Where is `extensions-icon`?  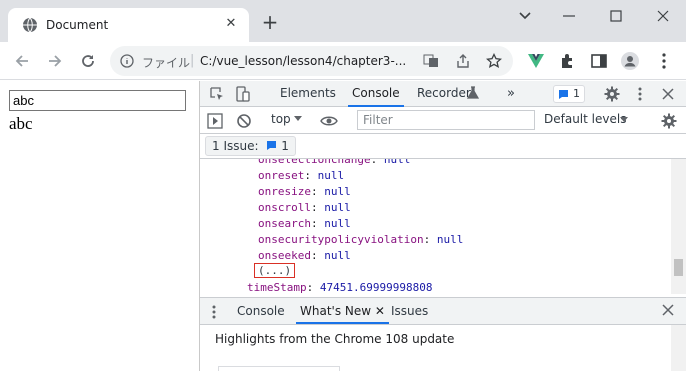
extensions-icon is located at coordinates (568, 61).